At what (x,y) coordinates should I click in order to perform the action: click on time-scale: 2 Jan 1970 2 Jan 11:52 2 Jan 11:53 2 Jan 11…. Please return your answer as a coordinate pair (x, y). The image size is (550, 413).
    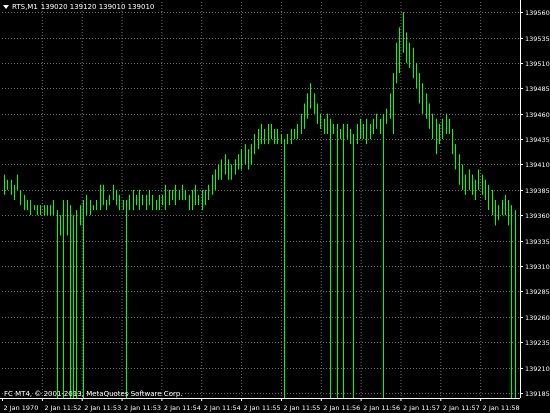
    Looking at the image, I should click on (262, 408).